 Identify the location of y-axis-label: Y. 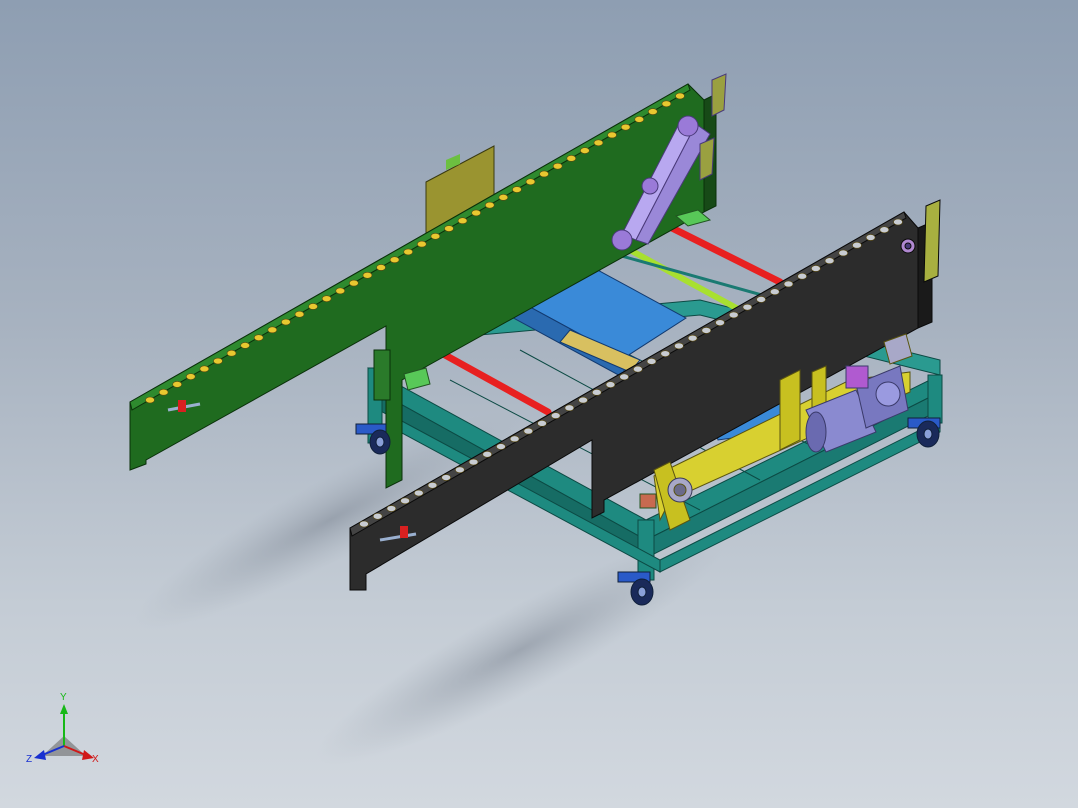
(63, 697).